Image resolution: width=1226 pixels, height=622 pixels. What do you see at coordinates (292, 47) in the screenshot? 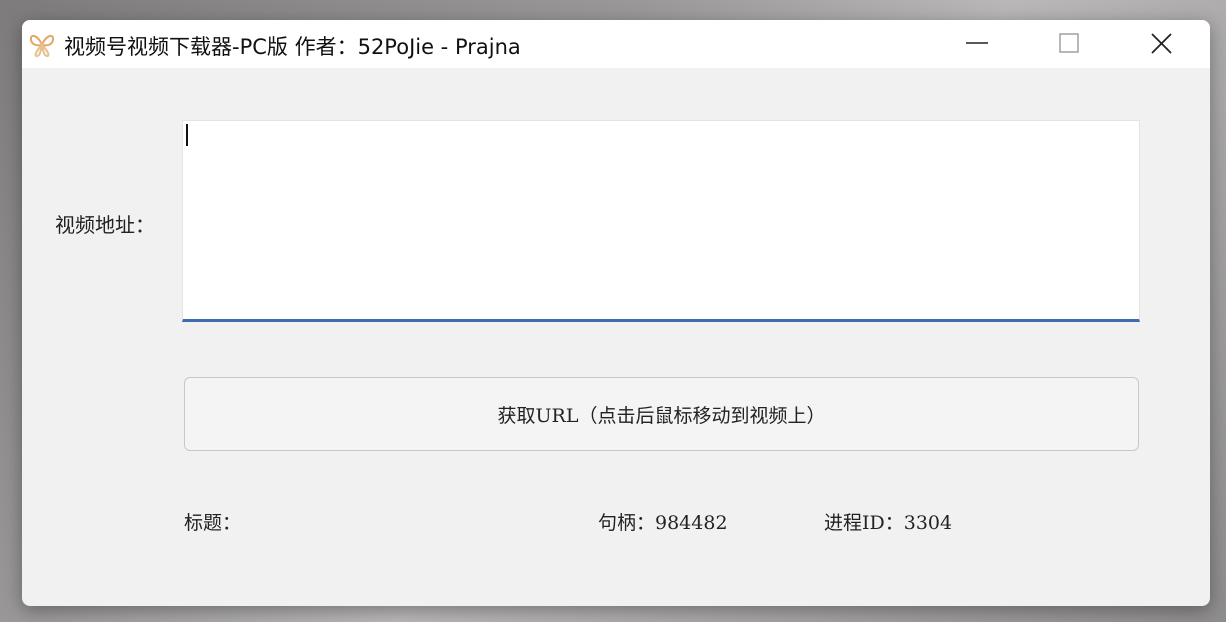
I see `window-title: 视频号视频下载器-PC版 作者：52PoJie - Prajna` at bounding box center [292, 47].